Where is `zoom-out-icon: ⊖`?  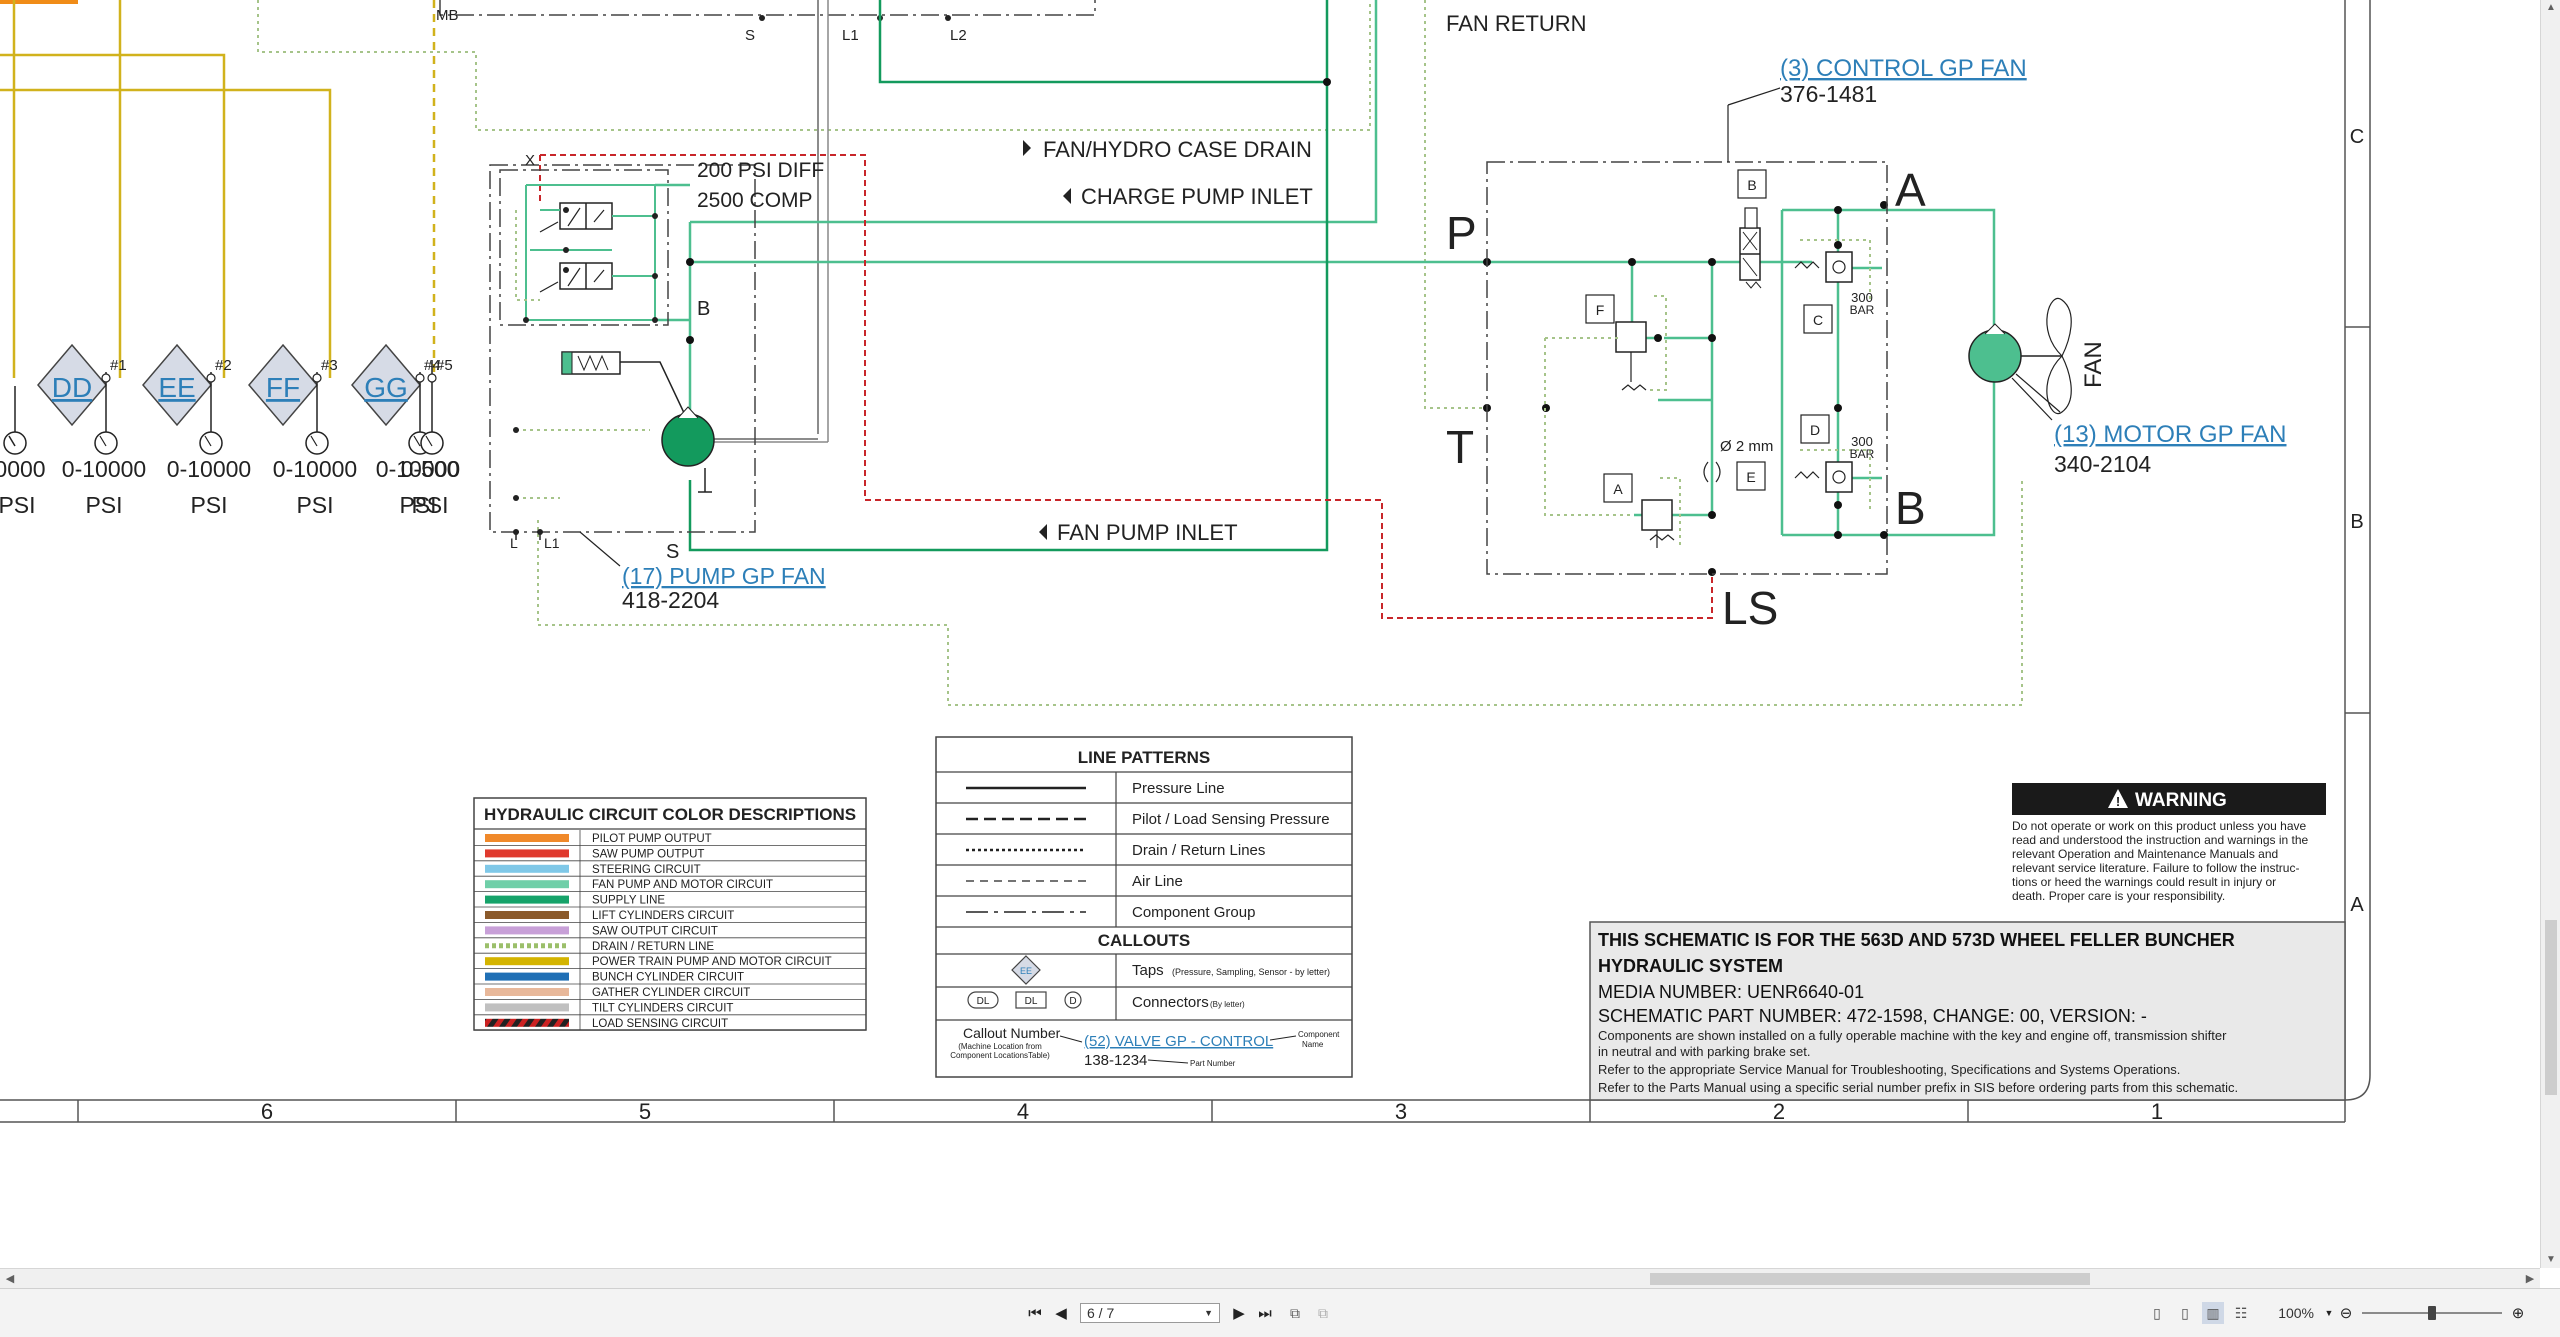 zoom-out-icon: ⊖ is located at coordinates (2346, 1313).